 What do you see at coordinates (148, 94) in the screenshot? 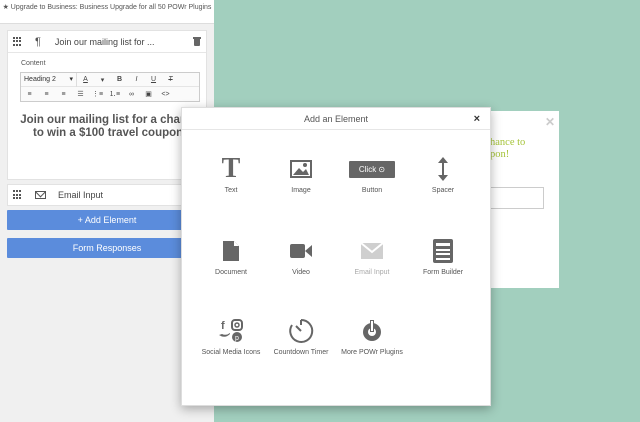
I see `image-insert-icon: ▣` at bounding box center [148, 94].